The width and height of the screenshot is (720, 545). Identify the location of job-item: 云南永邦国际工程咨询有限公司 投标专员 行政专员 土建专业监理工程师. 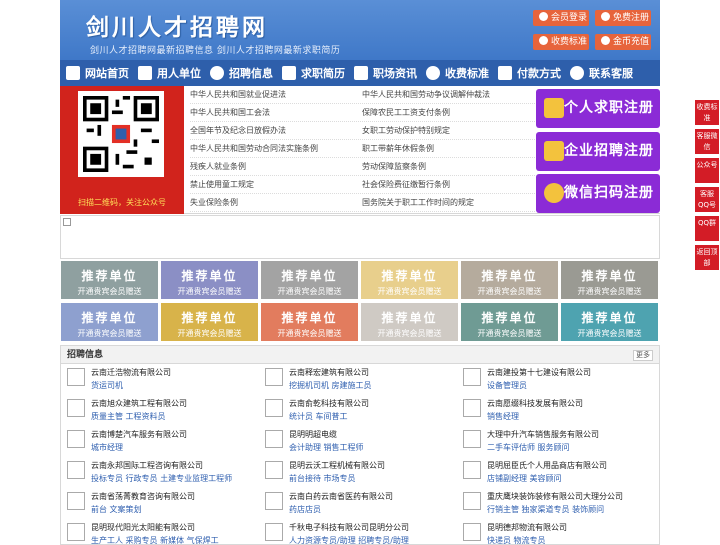
(164, 473).